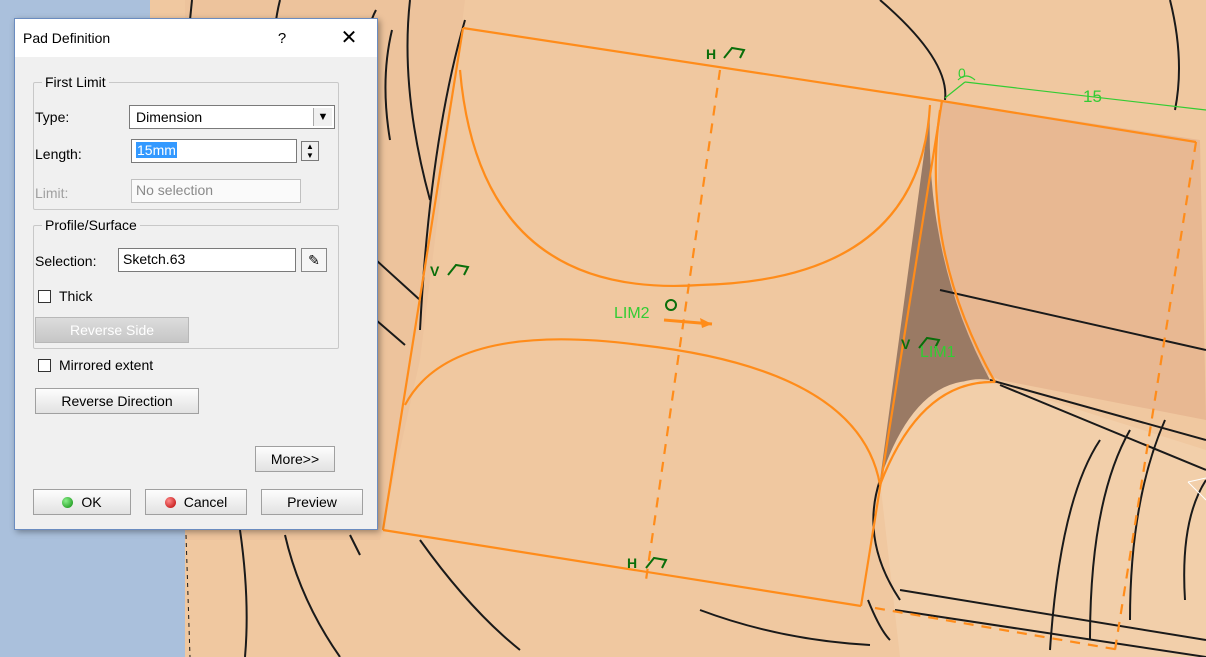 This screenshot has height=657, width=1206. What do you see at coordinates (322, 117) in the screenshot?
I see `chevron-down-icon: ▼` at bounding box center [322, 117].